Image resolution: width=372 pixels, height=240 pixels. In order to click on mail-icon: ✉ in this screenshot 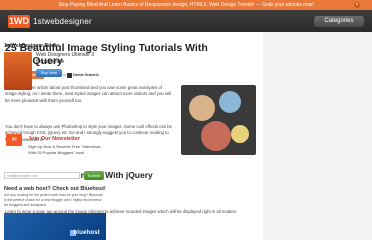, I will do `click(14, 140)`.